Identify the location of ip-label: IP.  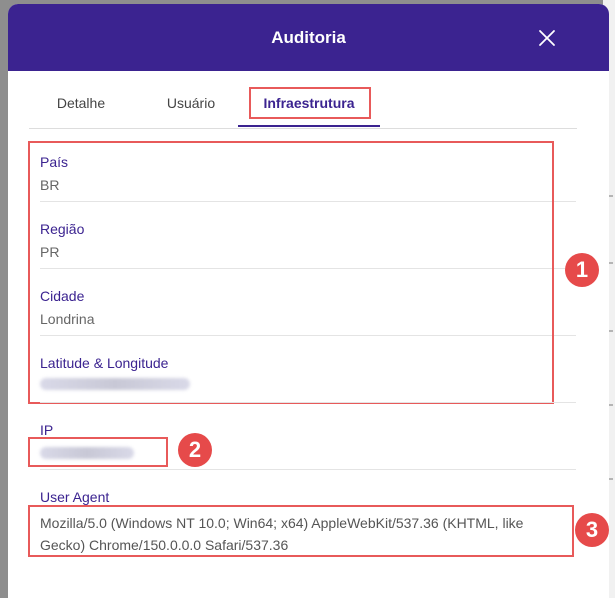
(47, 430).